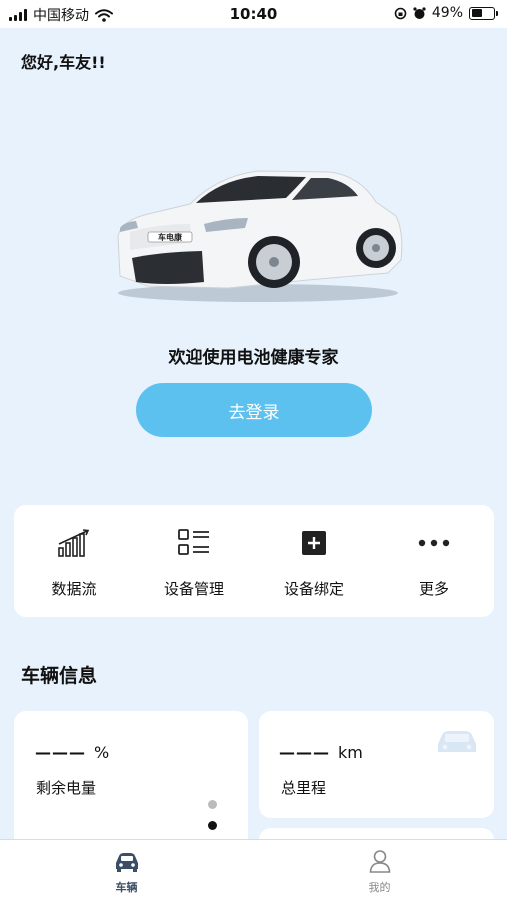 The width and height of the screenshot is (507, 901). I want to click on list-icon, so click(194, 543).